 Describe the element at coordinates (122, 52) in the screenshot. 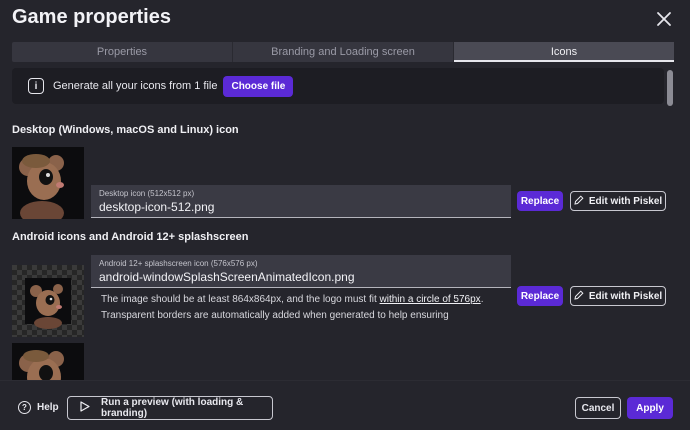

I see `tab-properties: Properties` at that location.